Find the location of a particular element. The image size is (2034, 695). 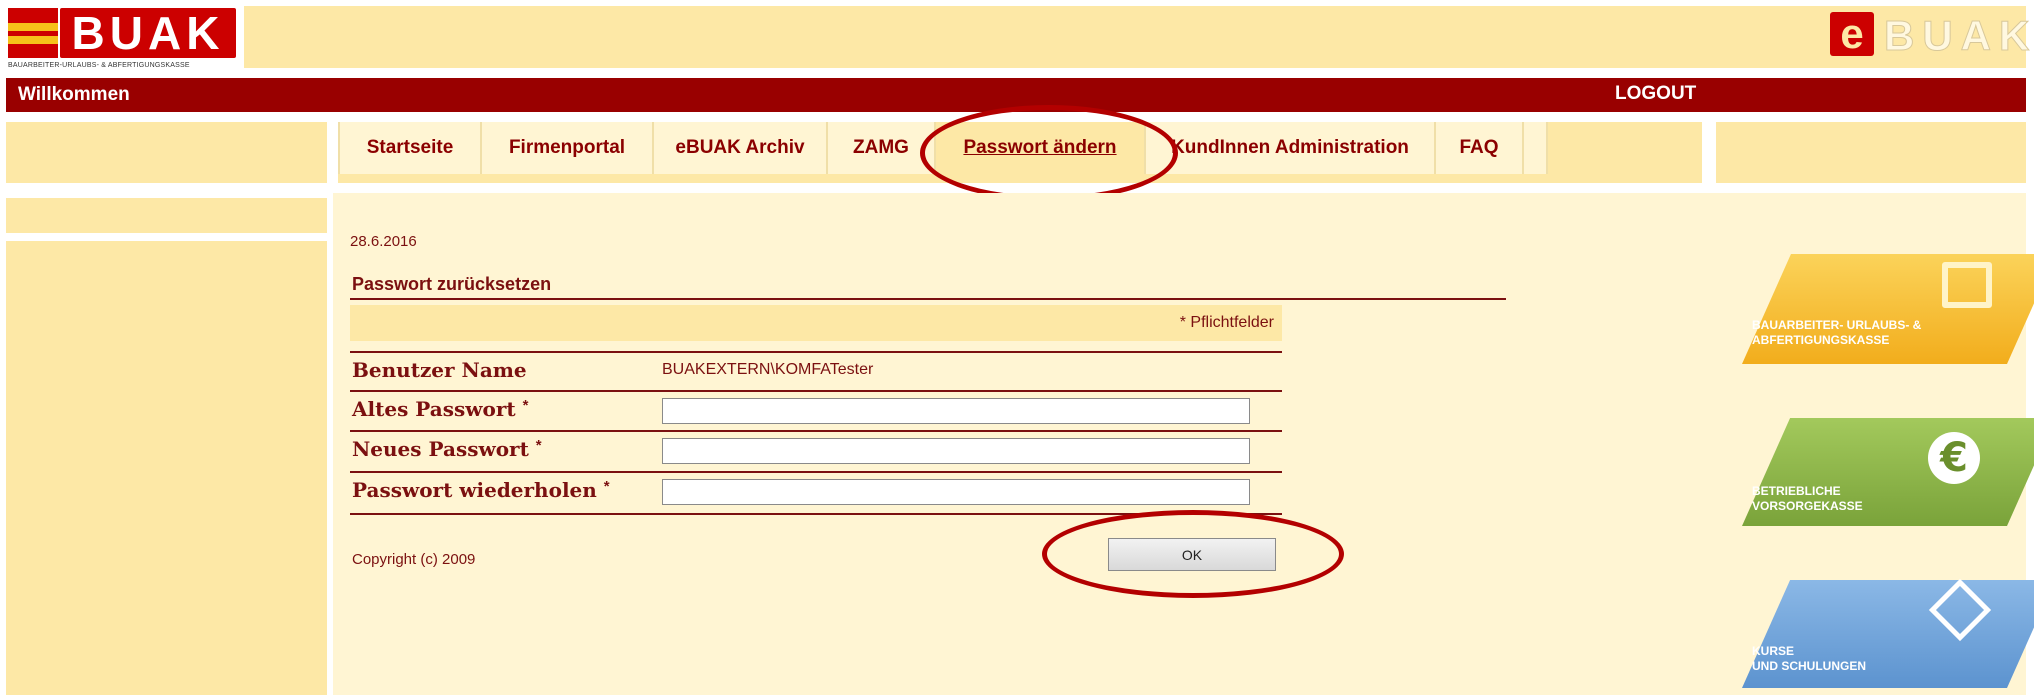

old-password-input is located at coordinates (956, 411).